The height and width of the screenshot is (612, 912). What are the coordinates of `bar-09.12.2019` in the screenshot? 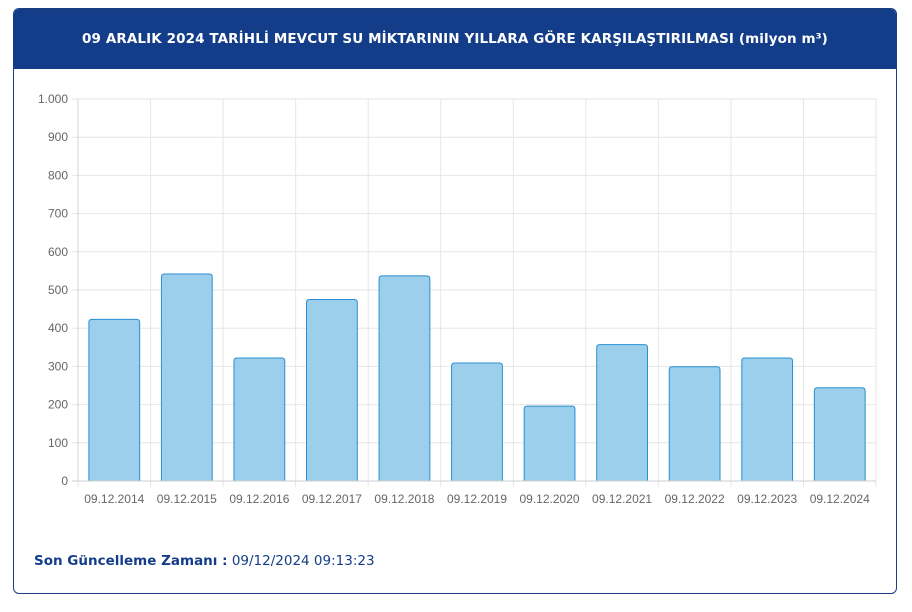 It's located at (477, 421).